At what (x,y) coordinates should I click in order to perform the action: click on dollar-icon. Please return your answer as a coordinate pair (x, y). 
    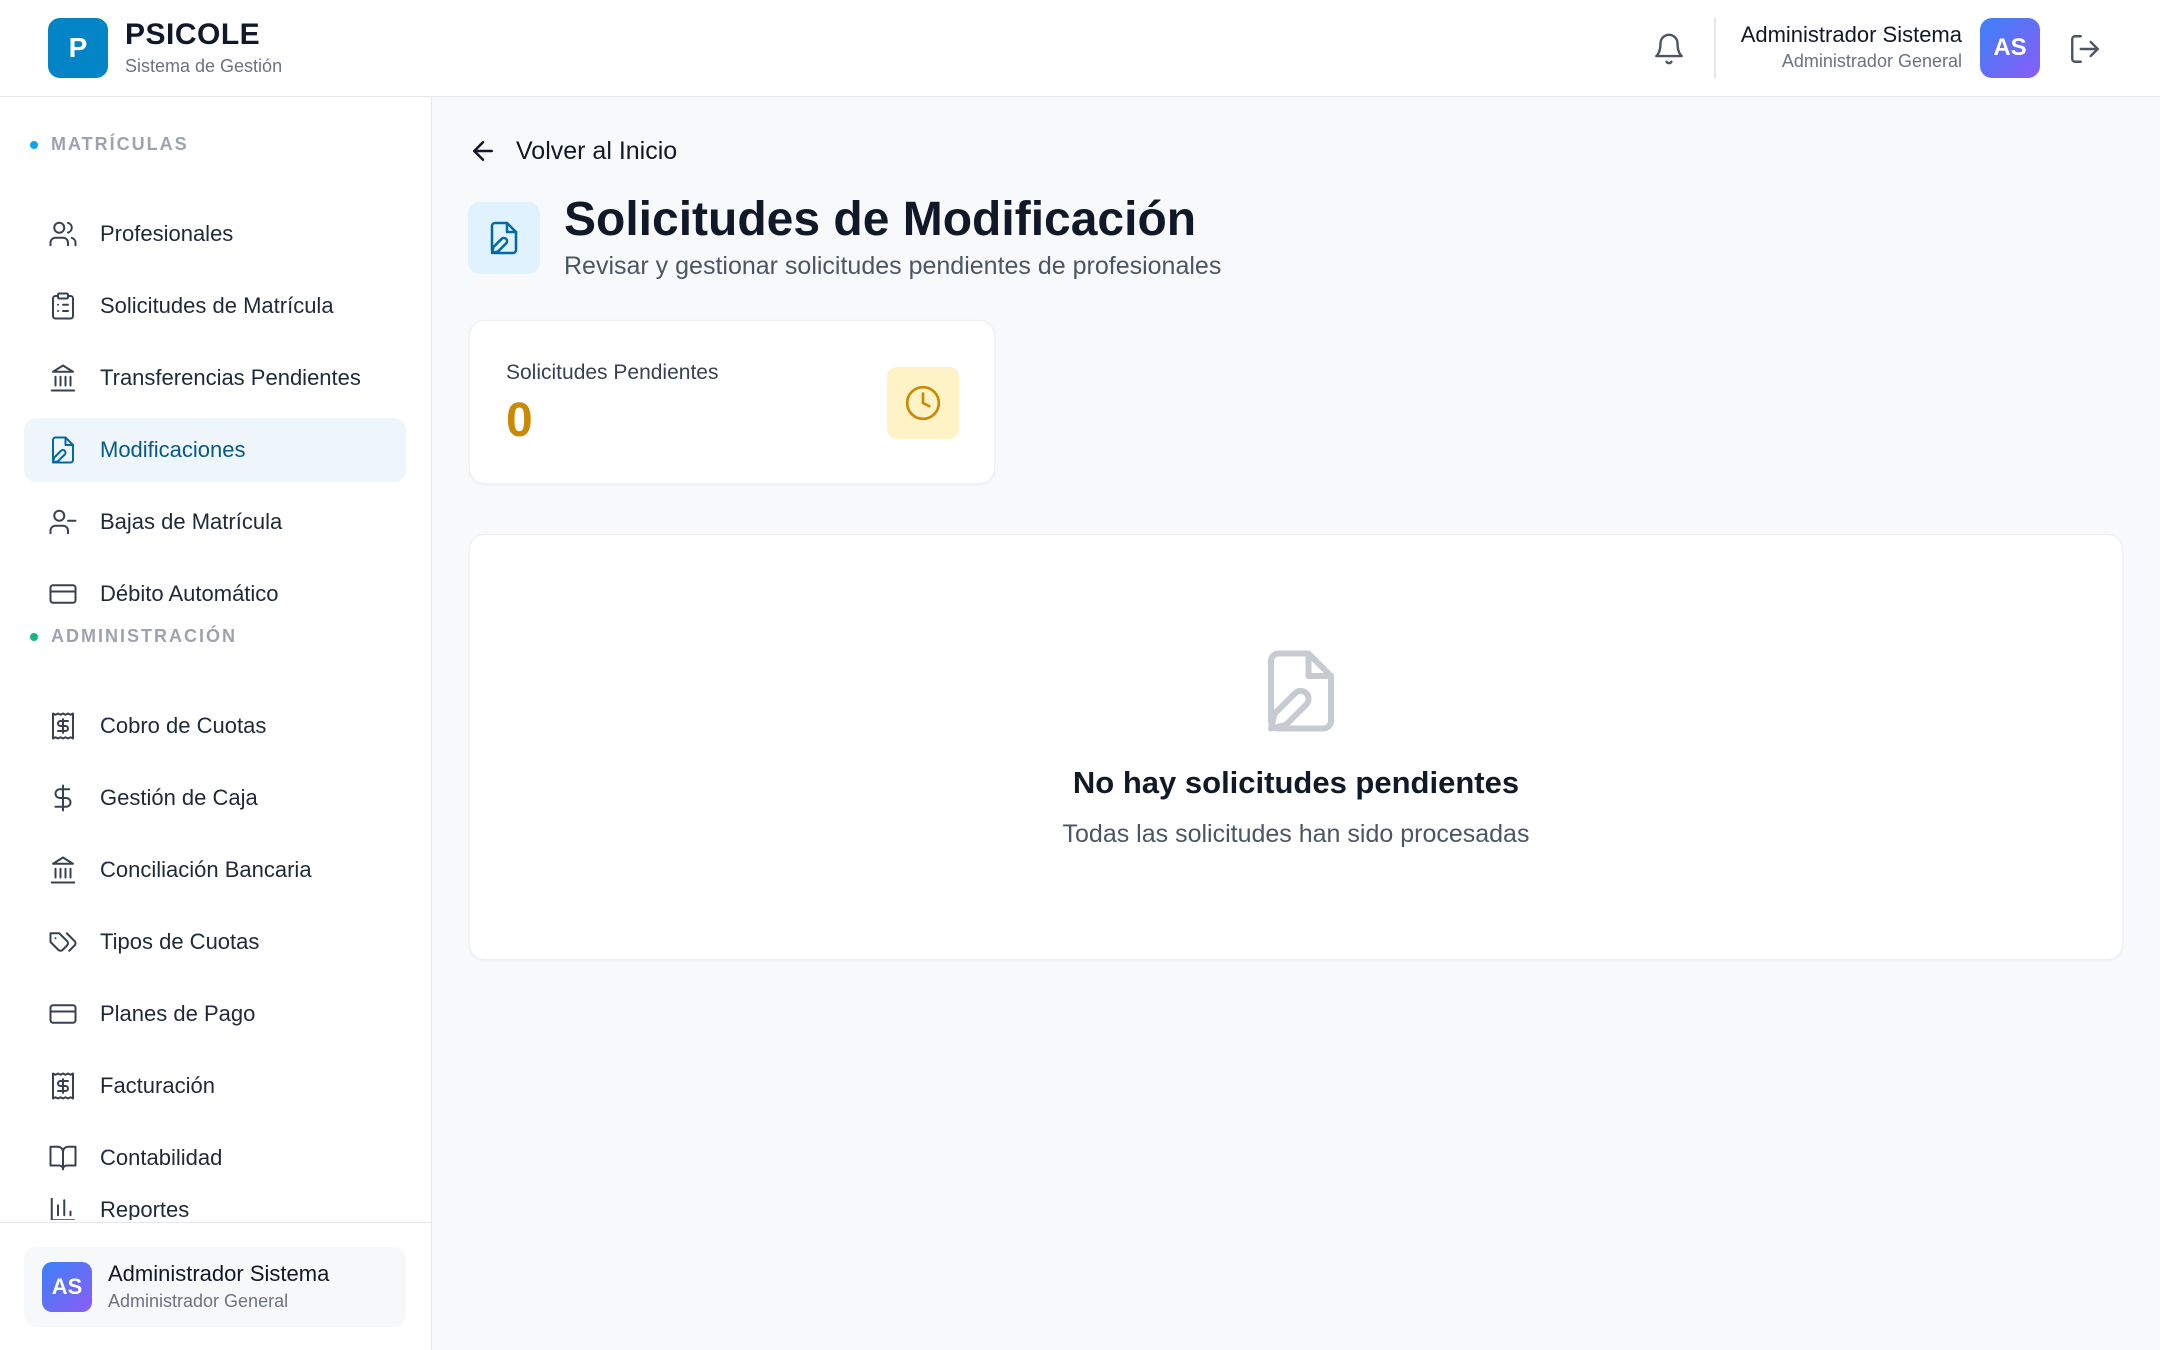
    Looking at the image, I should click on (63, 798).